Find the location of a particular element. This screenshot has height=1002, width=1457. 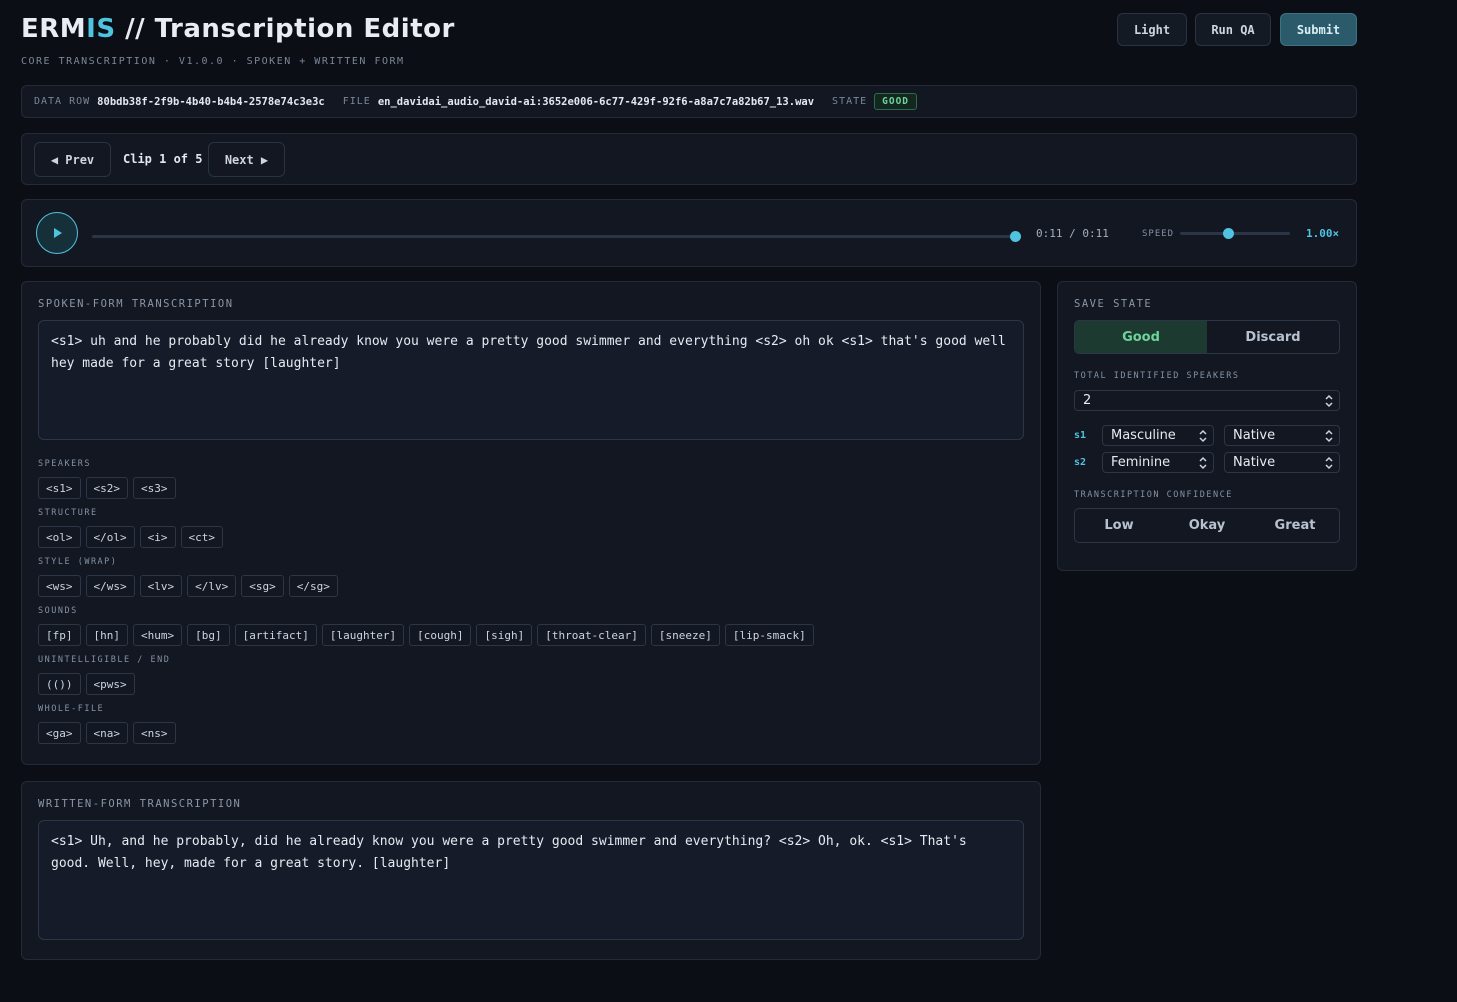

save-state-toggle: Good Discard is located at coordinates (1207, 337).